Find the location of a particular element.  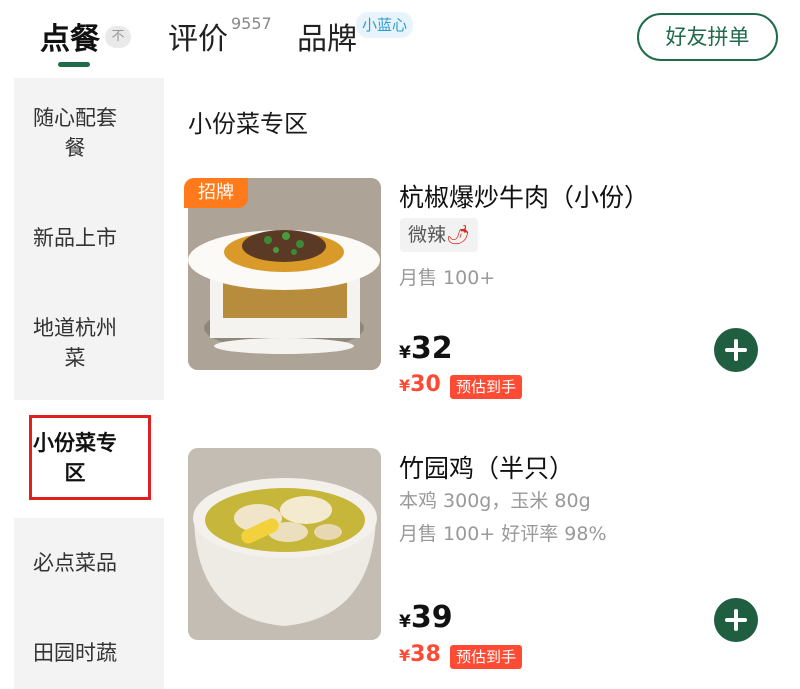

section-title: 小份菜专区 is located at coordinates (248, 124).